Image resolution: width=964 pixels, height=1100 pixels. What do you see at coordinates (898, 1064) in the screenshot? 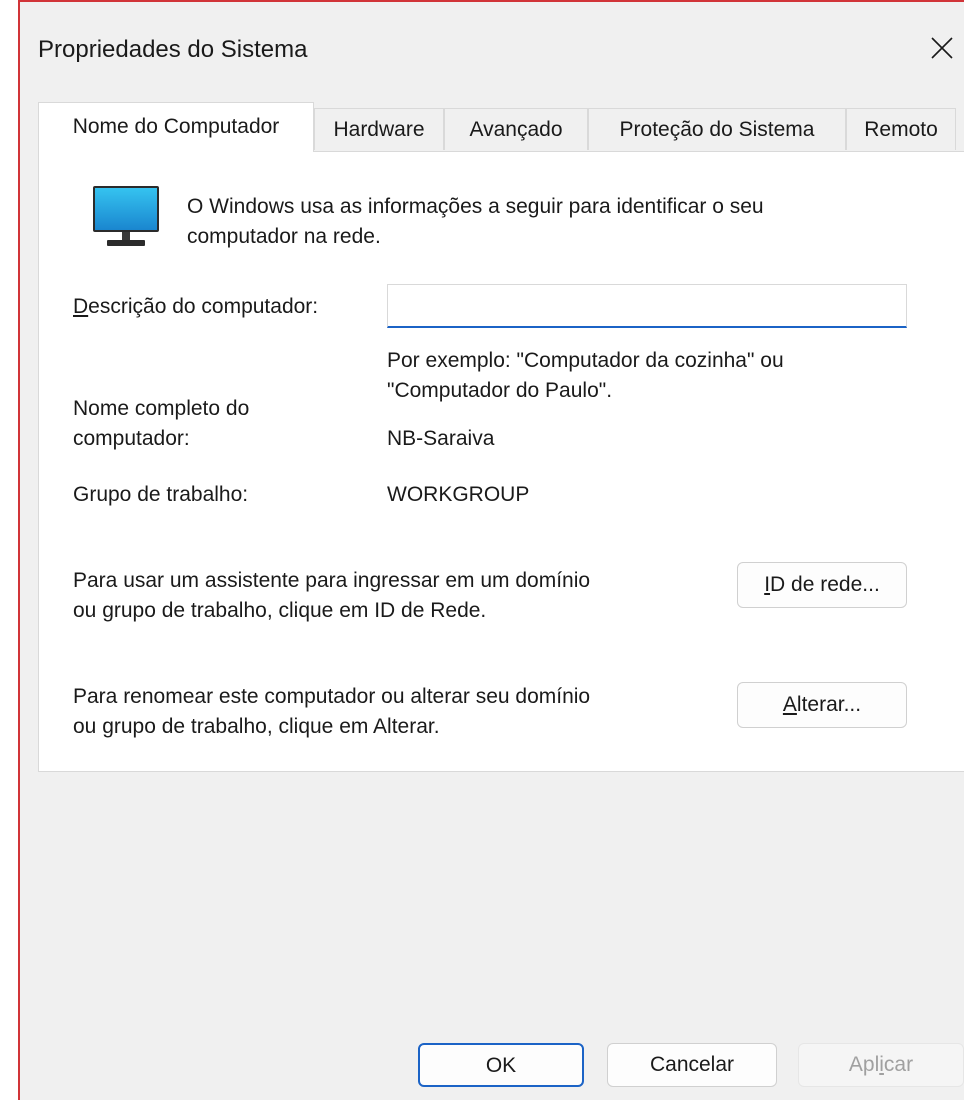
I see `apply-text-post: car` at bounding box center [898, 1064].